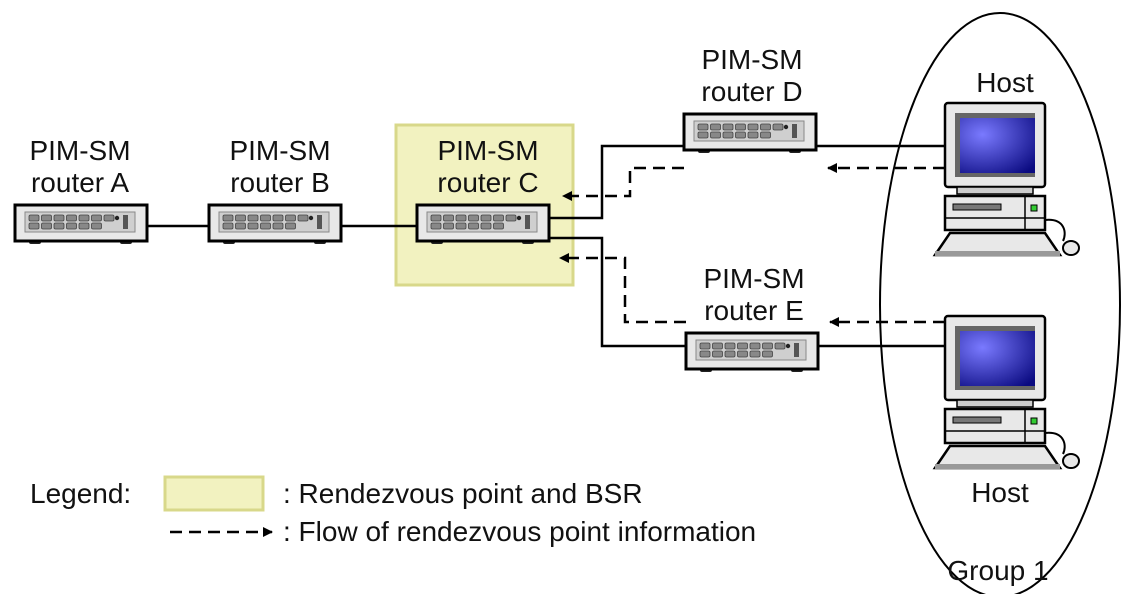 The image size is (1125, 594). I want to click on legend-title: Legend:, so click(80, 493).